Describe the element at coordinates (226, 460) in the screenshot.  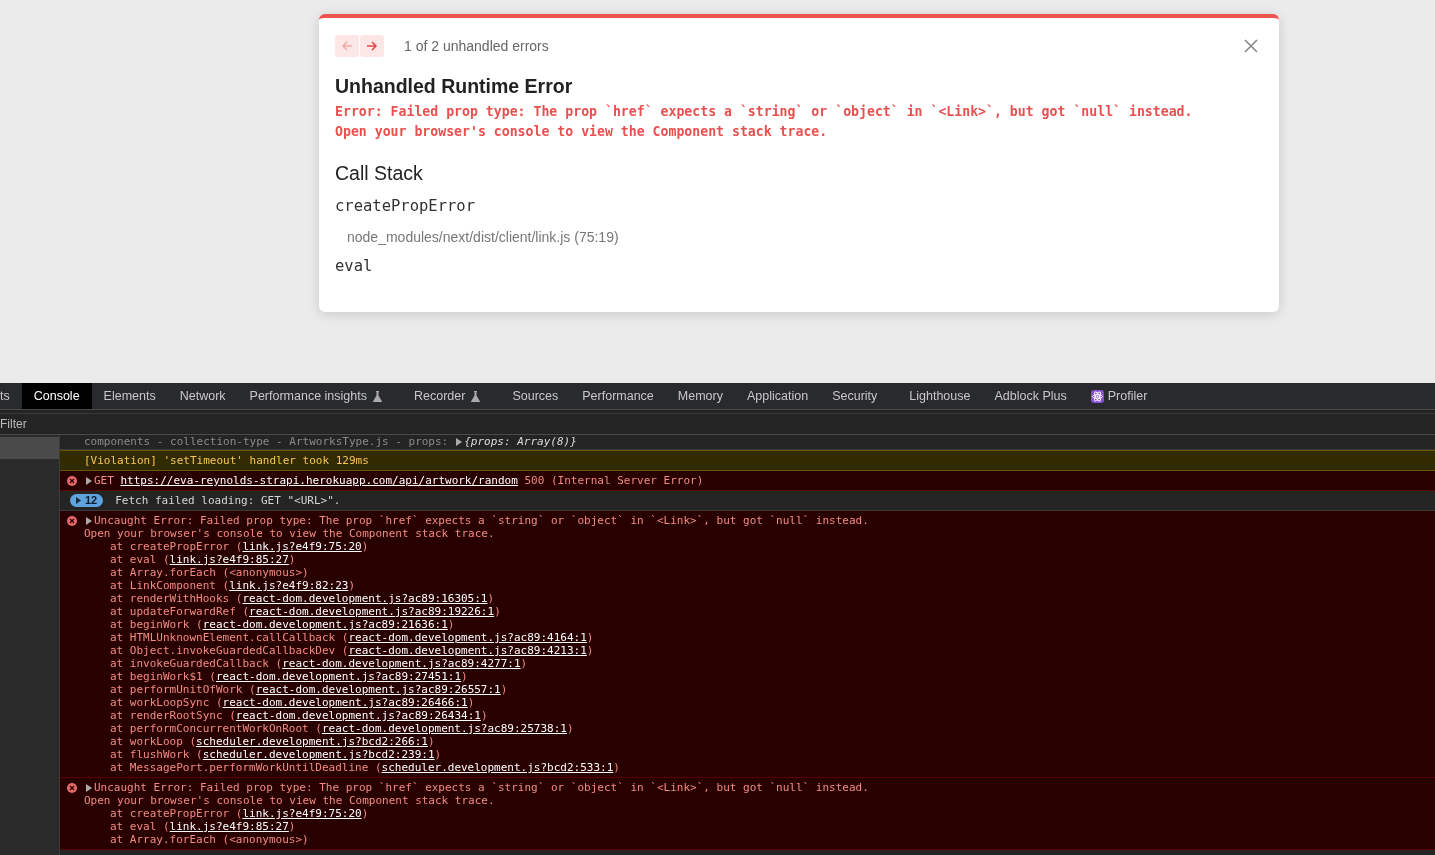
I see `console-message: [Violation] 'setTimeout' handler took 129ms` at that location.